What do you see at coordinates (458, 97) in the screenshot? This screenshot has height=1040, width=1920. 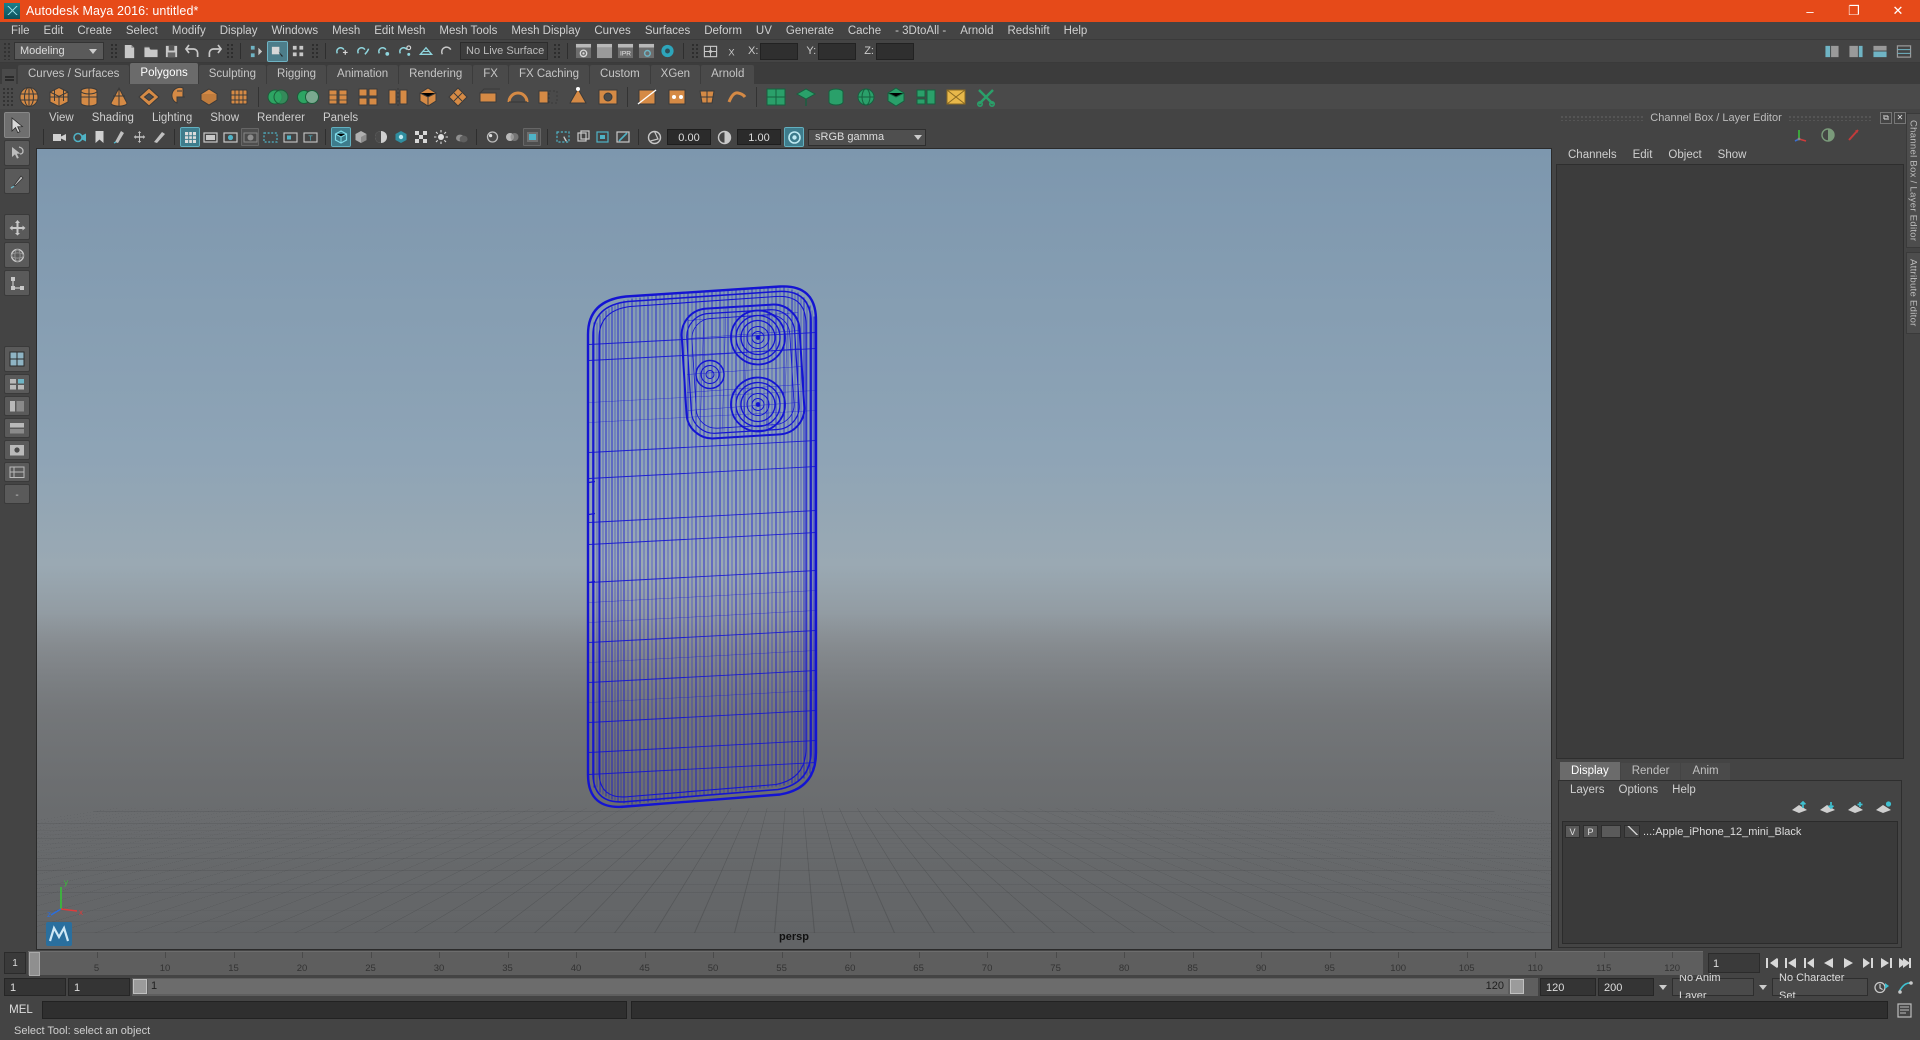 I see `bevel-icon` at bounding box center [458, 97].